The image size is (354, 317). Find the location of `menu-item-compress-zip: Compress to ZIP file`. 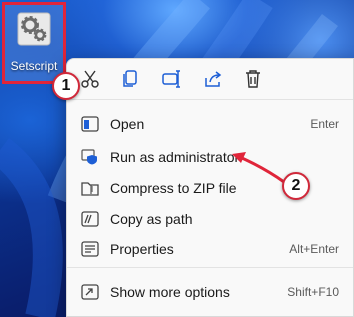

menu-item-compress-zip: Compress to ZIP file is located at coordinates (210, 188).